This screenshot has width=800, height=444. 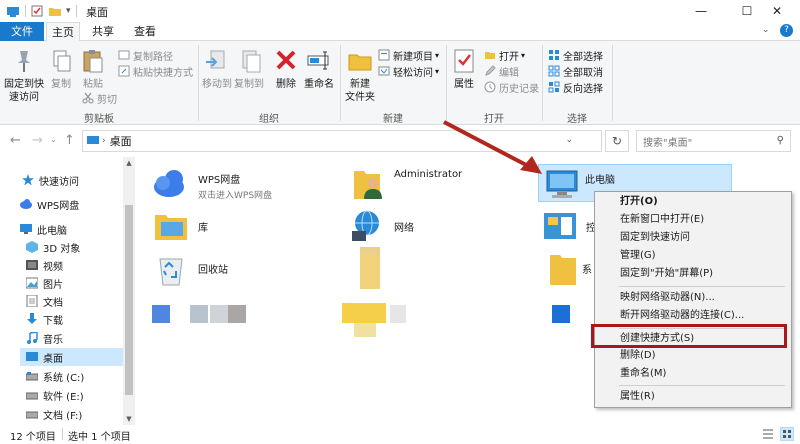 What do you see at coordinates (464, 61) in the screenshot?
I see `properties-icon` at bounding box center [464, 61].